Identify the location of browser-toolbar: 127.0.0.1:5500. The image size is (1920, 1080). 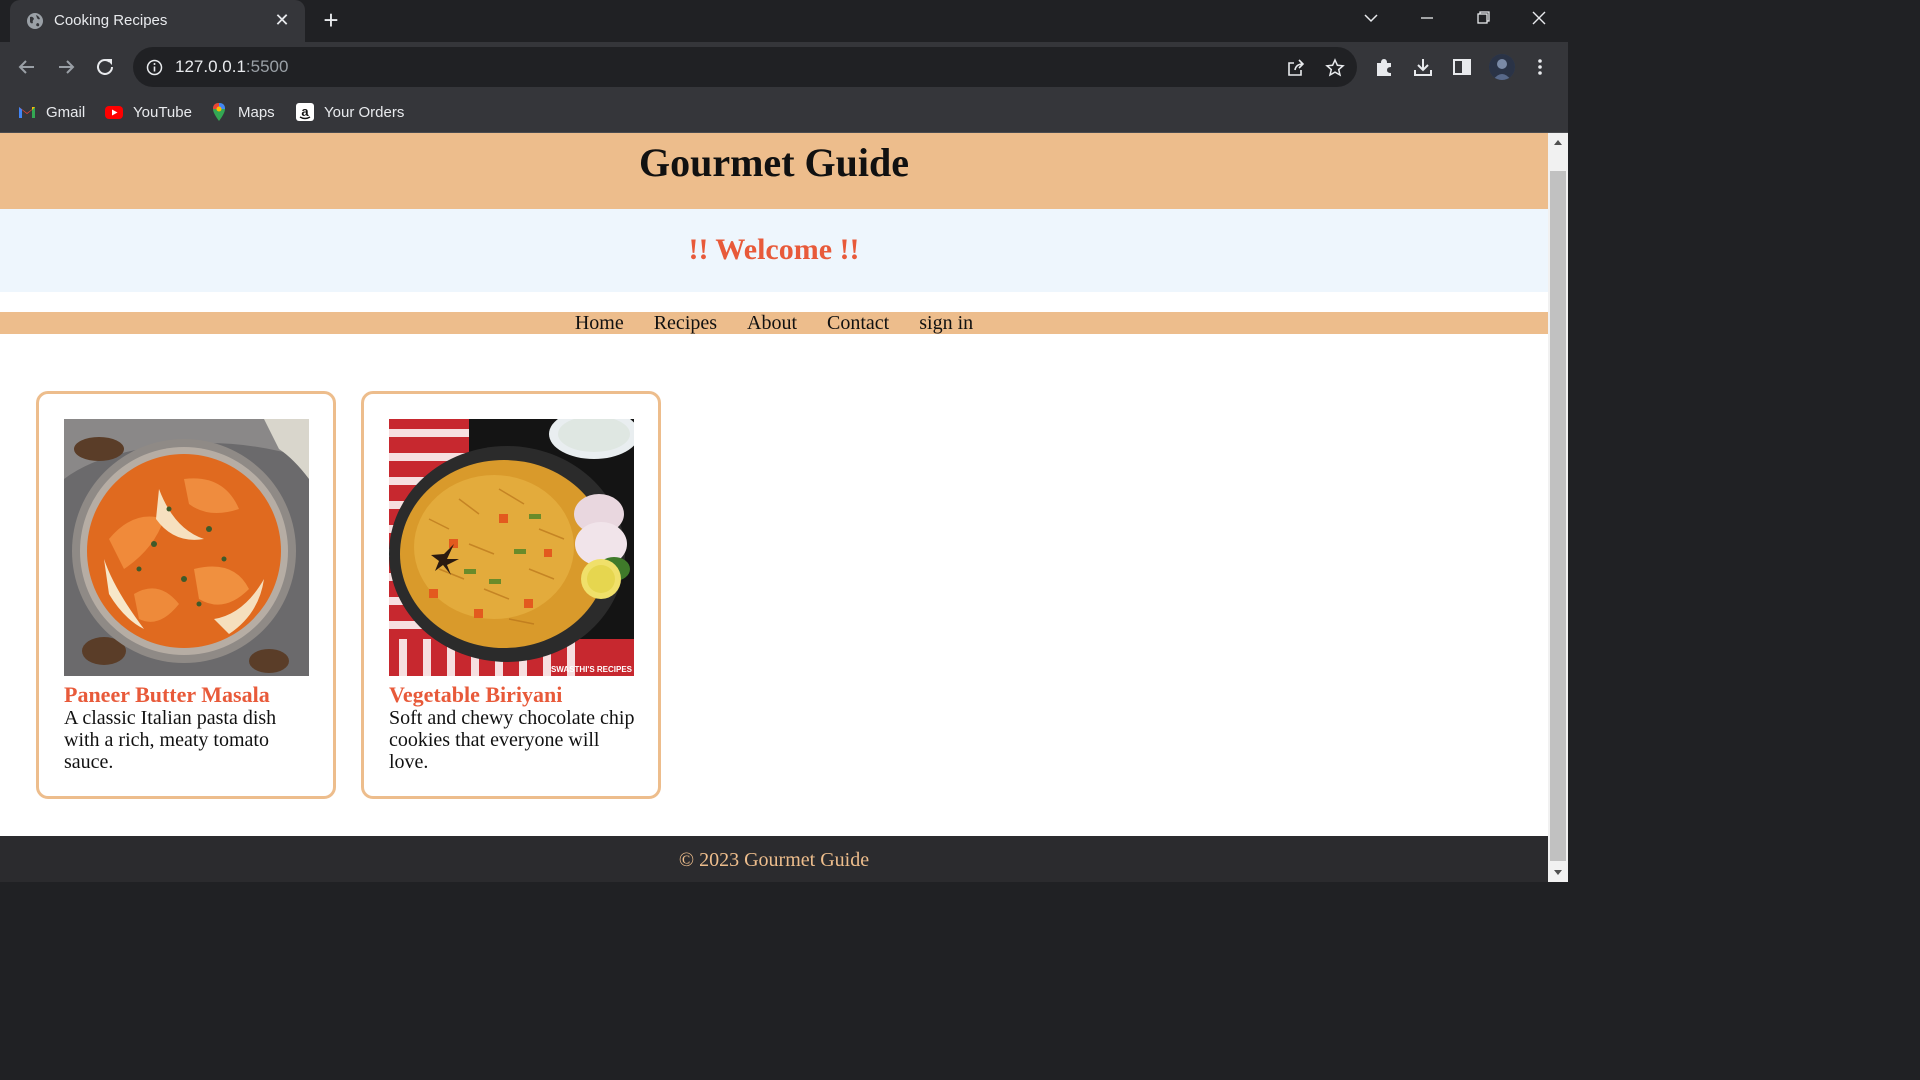
(784, 67).